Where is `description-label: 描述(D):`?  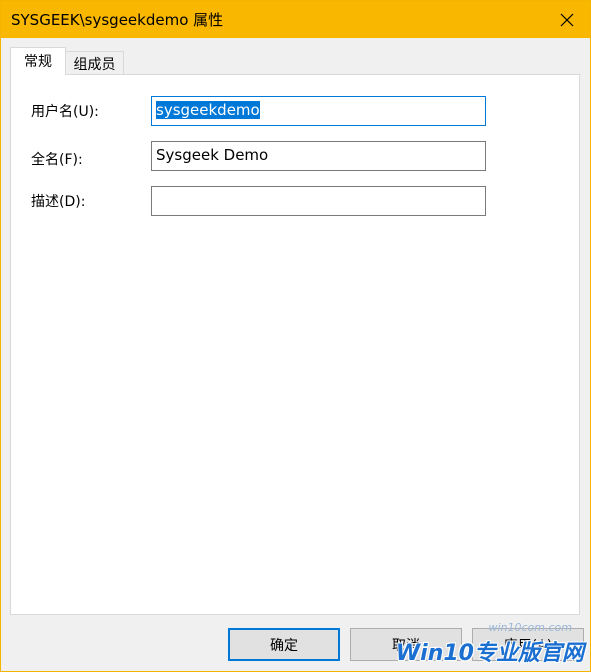 description-label: 描述(D): is located at coordinates (58, 202).